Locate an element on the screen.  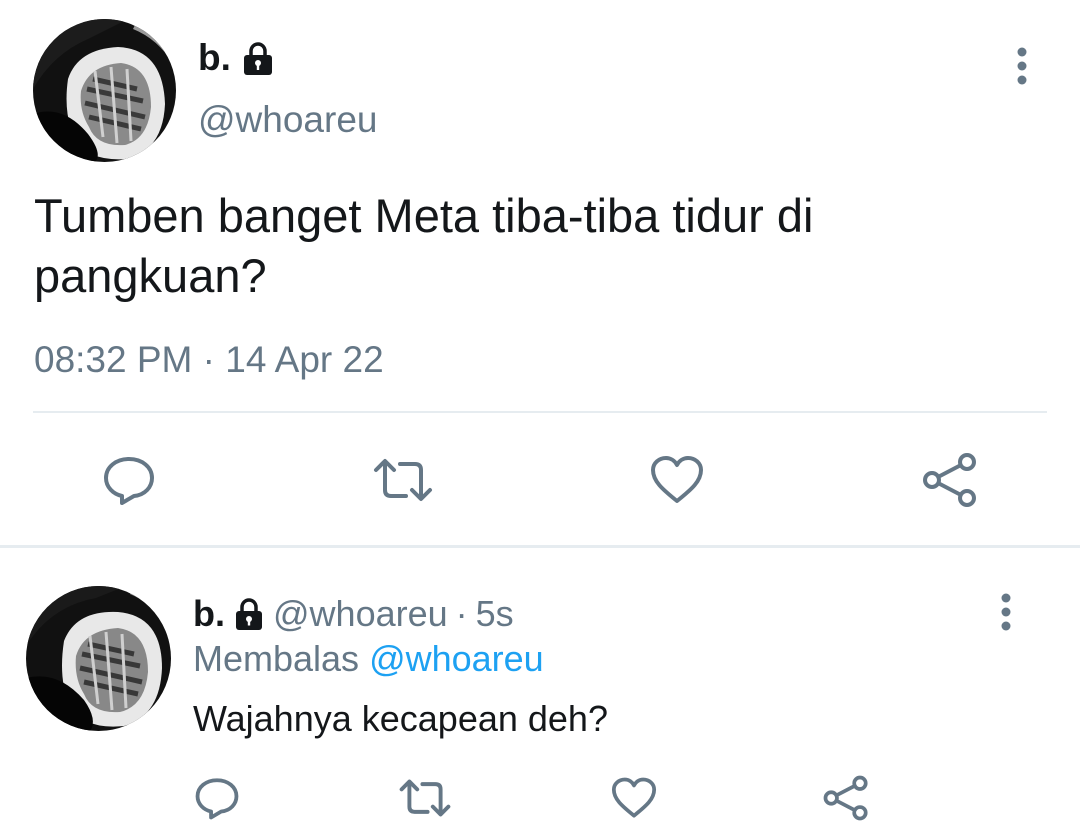
tweet-text: Wajahnya kecapean deh? is located at coordinates (400, 718).